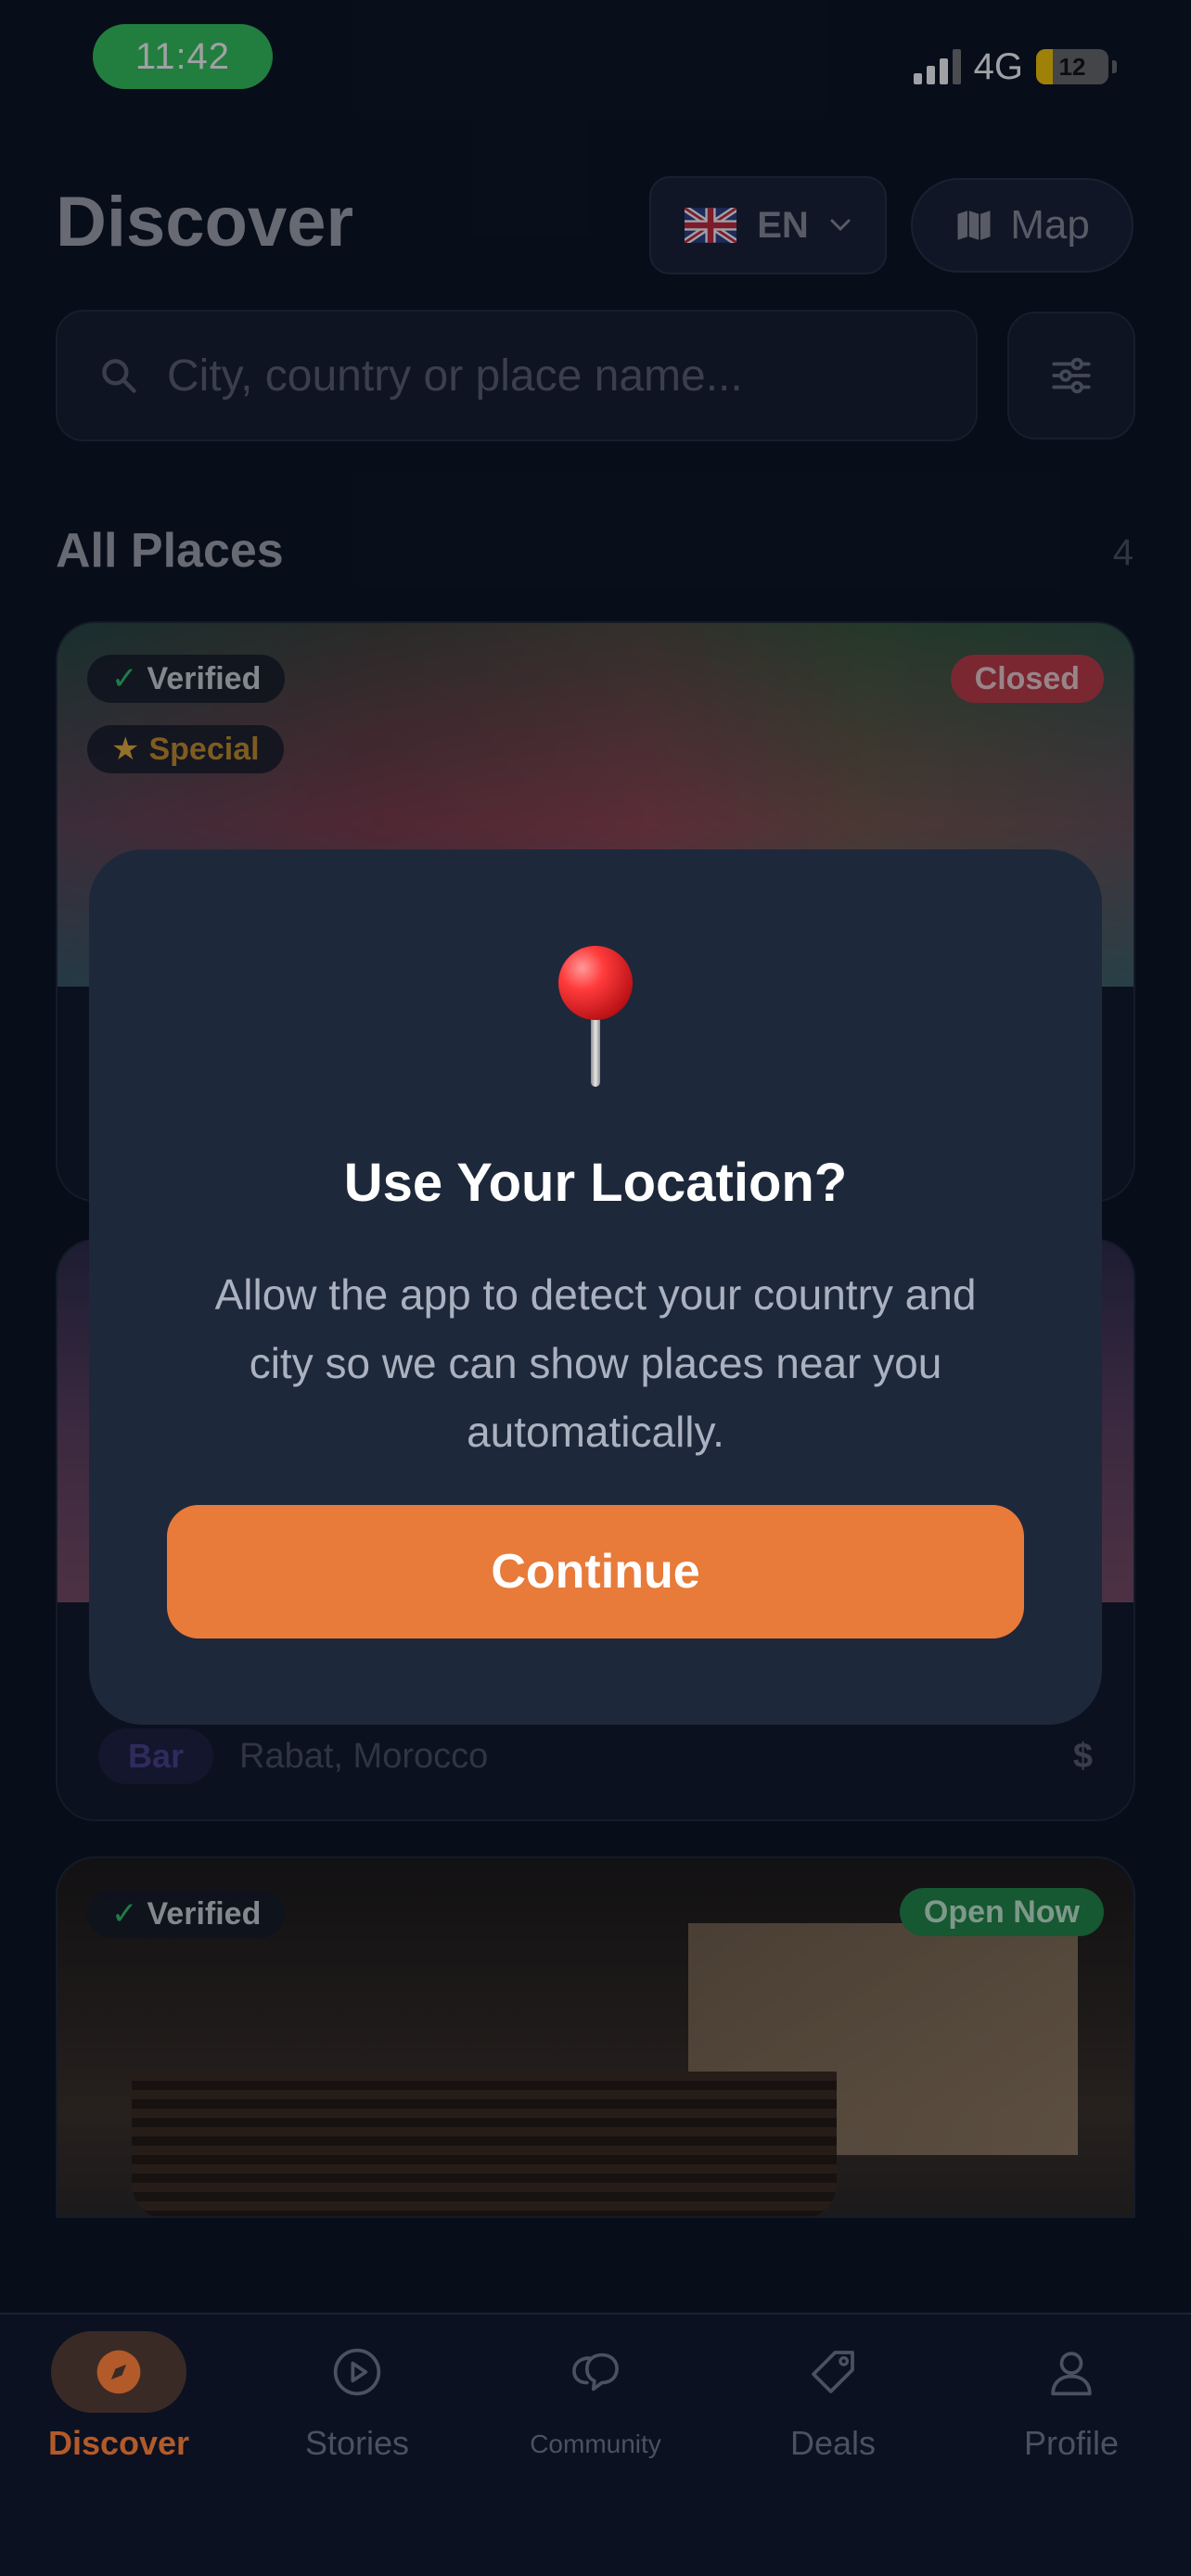 Image resolution: width=1191 pixels, height=2576 pixels. I want to click on chat-bubbles-icon, so click(595, 2372).